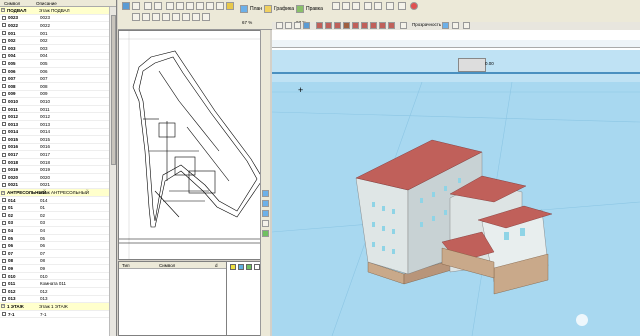 This screenshot has width=640, height=336. I want to click on tree-row: 006 006, so click(58, 72).